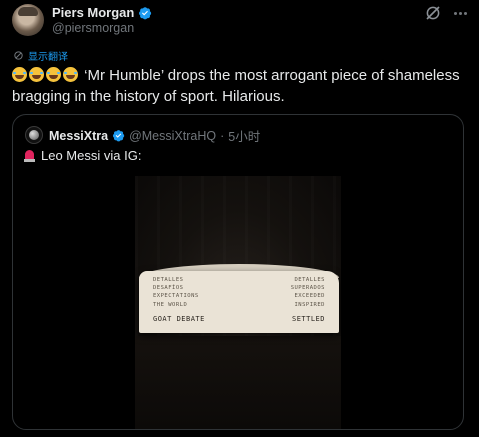 The width and height of the screenshot is (479, 437). Describe the element at coordinates (244, 135) in the screenshot. I see `quoted-time: 5小时` at that location.